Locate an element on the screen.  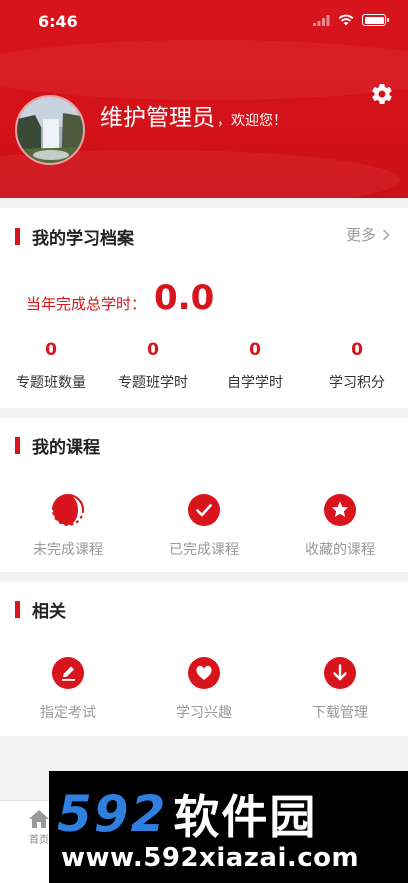
stats-row: 0 专题班数量 0 专题班学时 0 自学学时 0 学习积分 is located at coordinates (204, 366).